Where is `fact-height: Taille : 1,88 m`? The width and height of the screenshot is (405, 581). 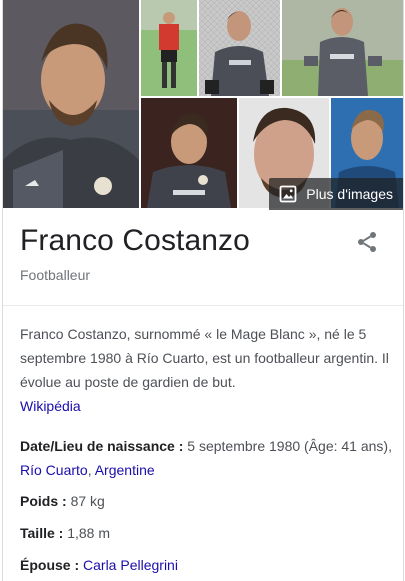 fact-height: Taille : 1,88 m is located at coordinates (206, 533).